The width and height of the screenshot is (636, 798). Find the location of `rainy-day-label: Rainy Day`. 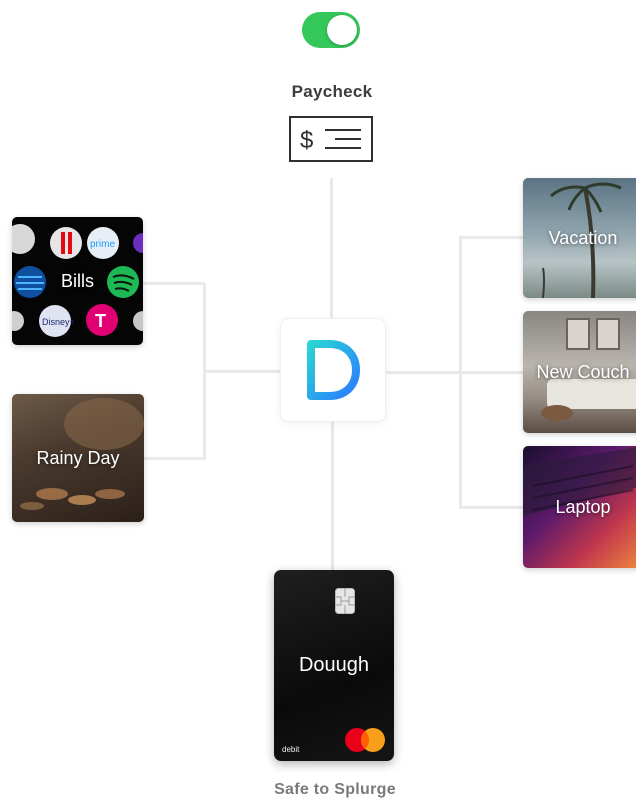

rainy-day-label: Rainy Day is located at coordinates (78, 457).